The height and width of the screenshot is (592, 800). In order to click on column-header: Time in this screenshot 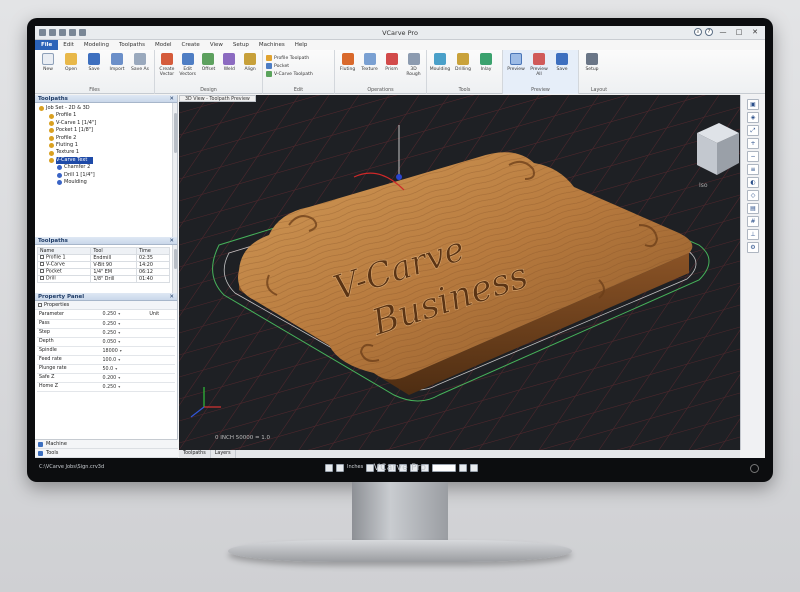, I will do `click(153, 251)`.